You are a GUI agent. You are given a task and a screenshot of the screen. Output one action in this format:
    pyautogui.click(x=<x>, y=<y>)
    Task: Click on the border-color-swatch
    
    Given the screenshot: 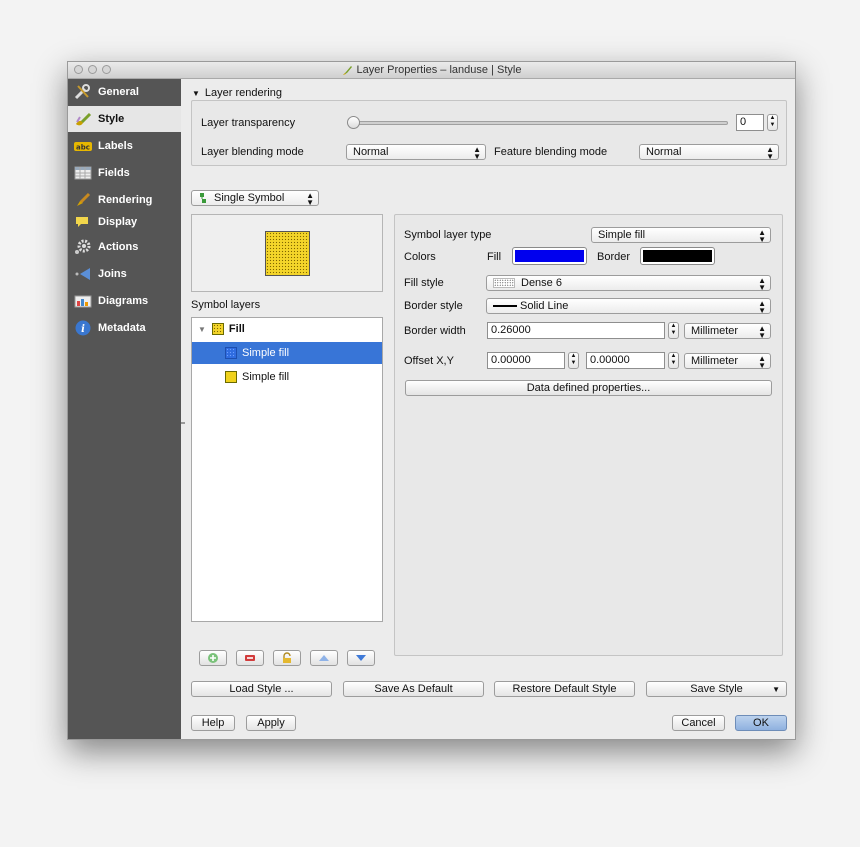 What is the action you would take?
    pyautogui.click(x=677, y=256)
    